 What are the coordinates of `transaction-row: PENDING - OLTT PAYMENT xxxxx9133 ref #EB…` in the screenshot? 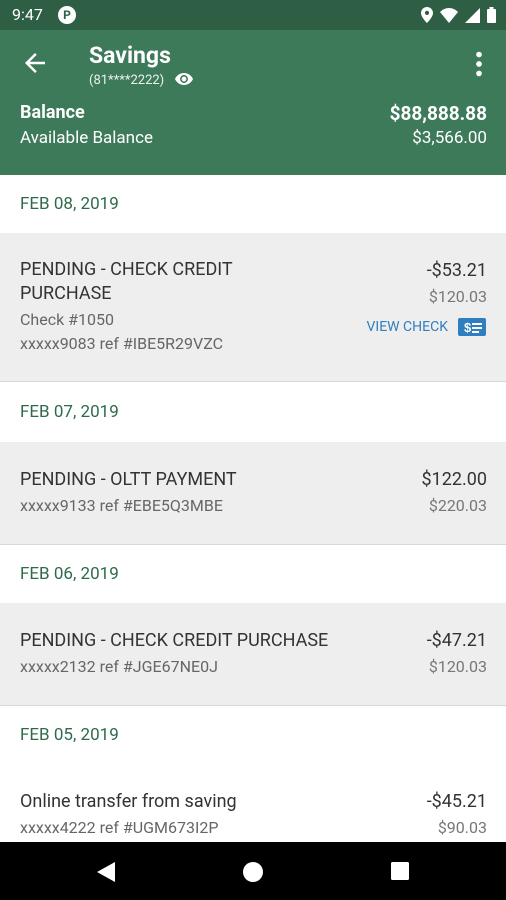 It's located at (253, 493).